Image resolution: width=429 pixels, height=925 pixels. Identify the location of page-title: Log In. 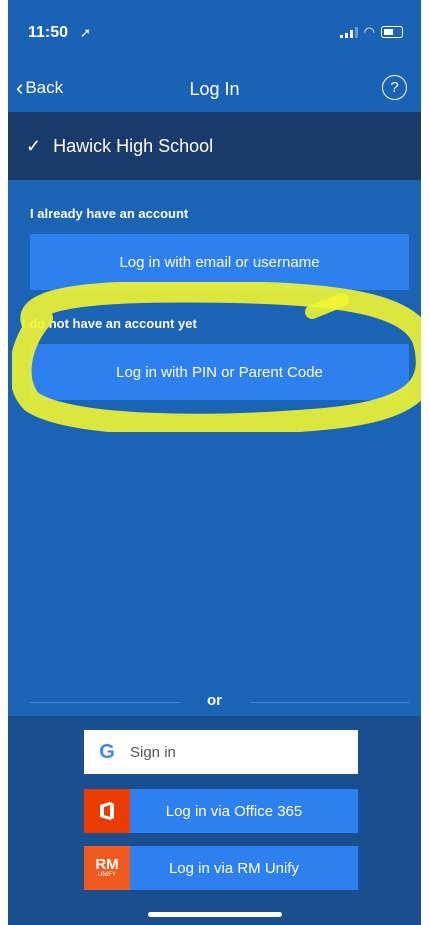
(214, 89).